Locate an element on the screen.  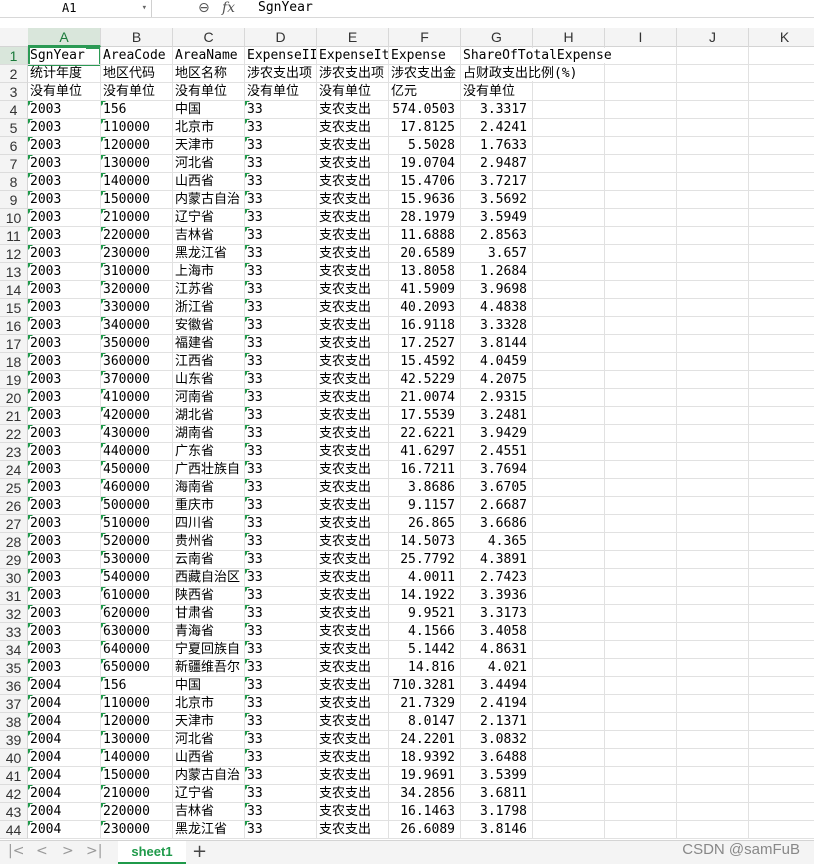
cell-i33 is located at coordinates (641, 632).